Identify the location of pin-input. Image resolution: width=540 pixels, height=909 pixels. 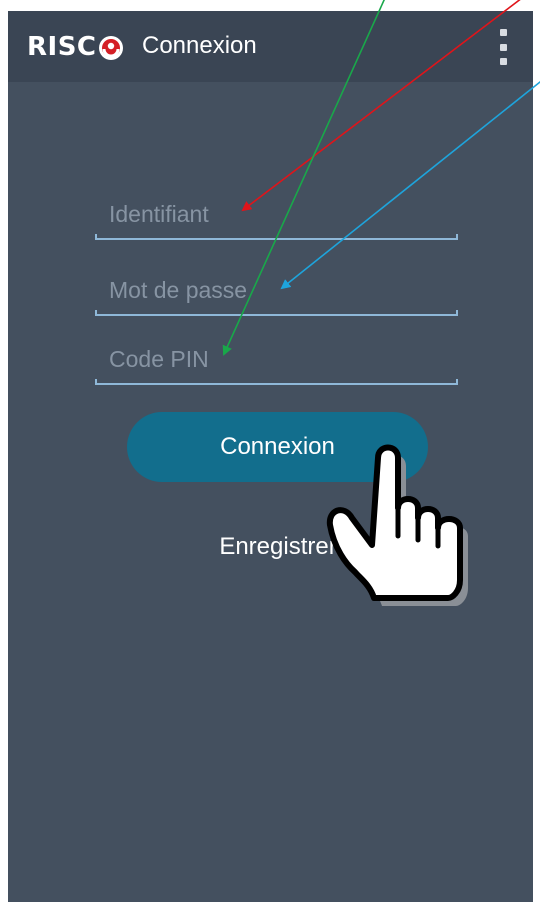
(276, 359).